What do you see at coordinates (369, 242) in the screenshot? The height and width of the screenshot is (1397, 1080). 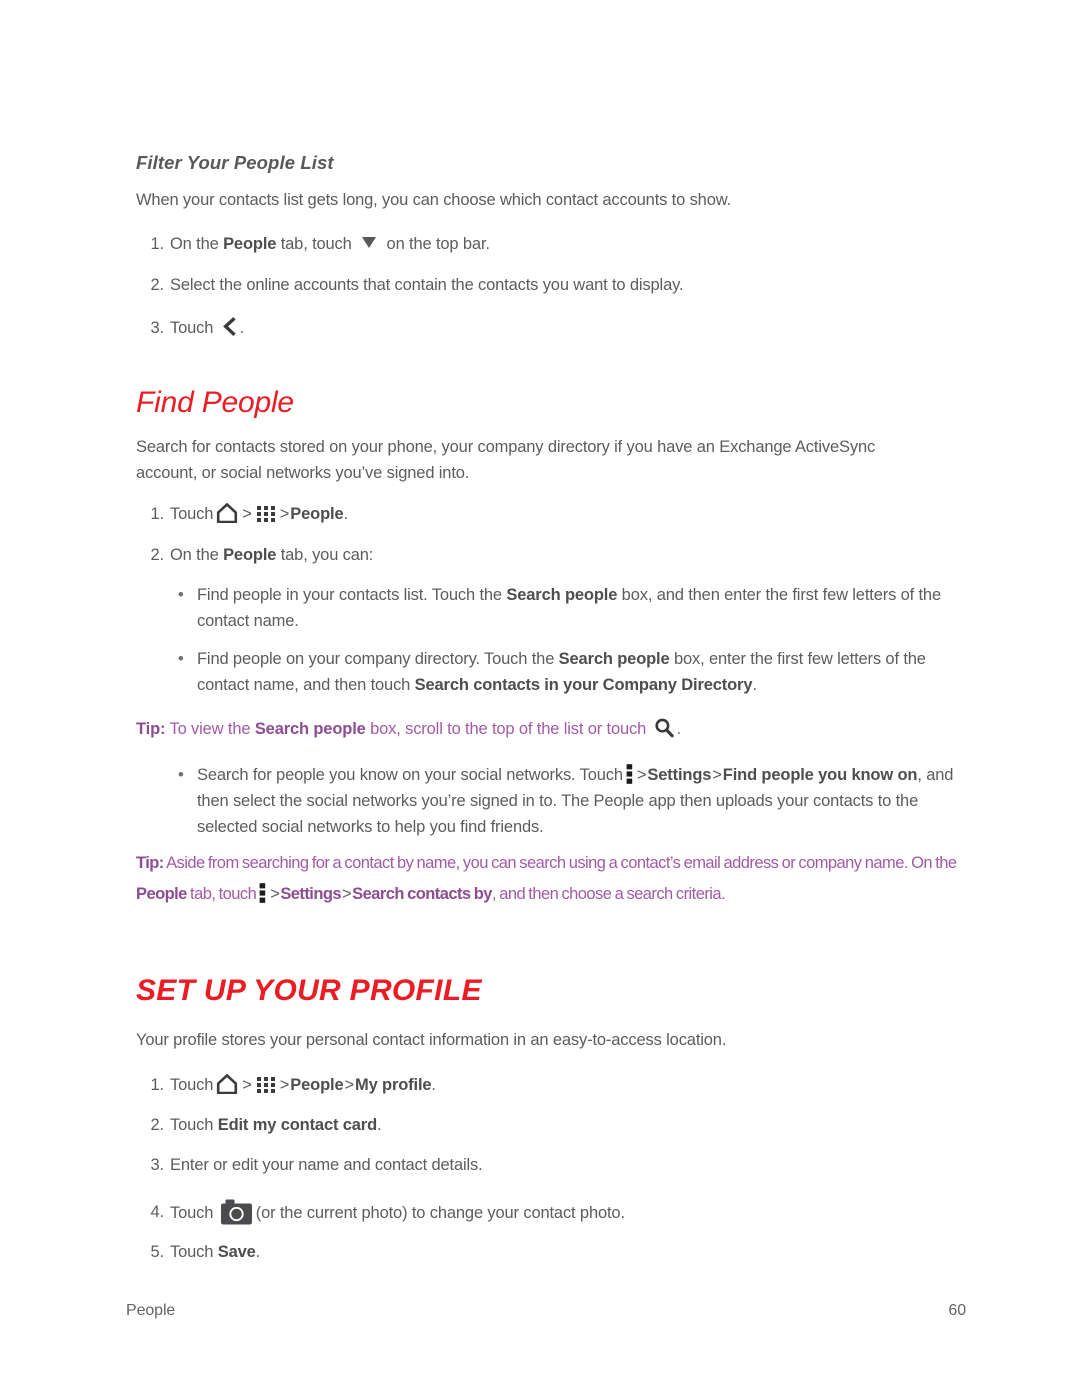 I see `triangle-down-icon` at bounding box center [369, 242].